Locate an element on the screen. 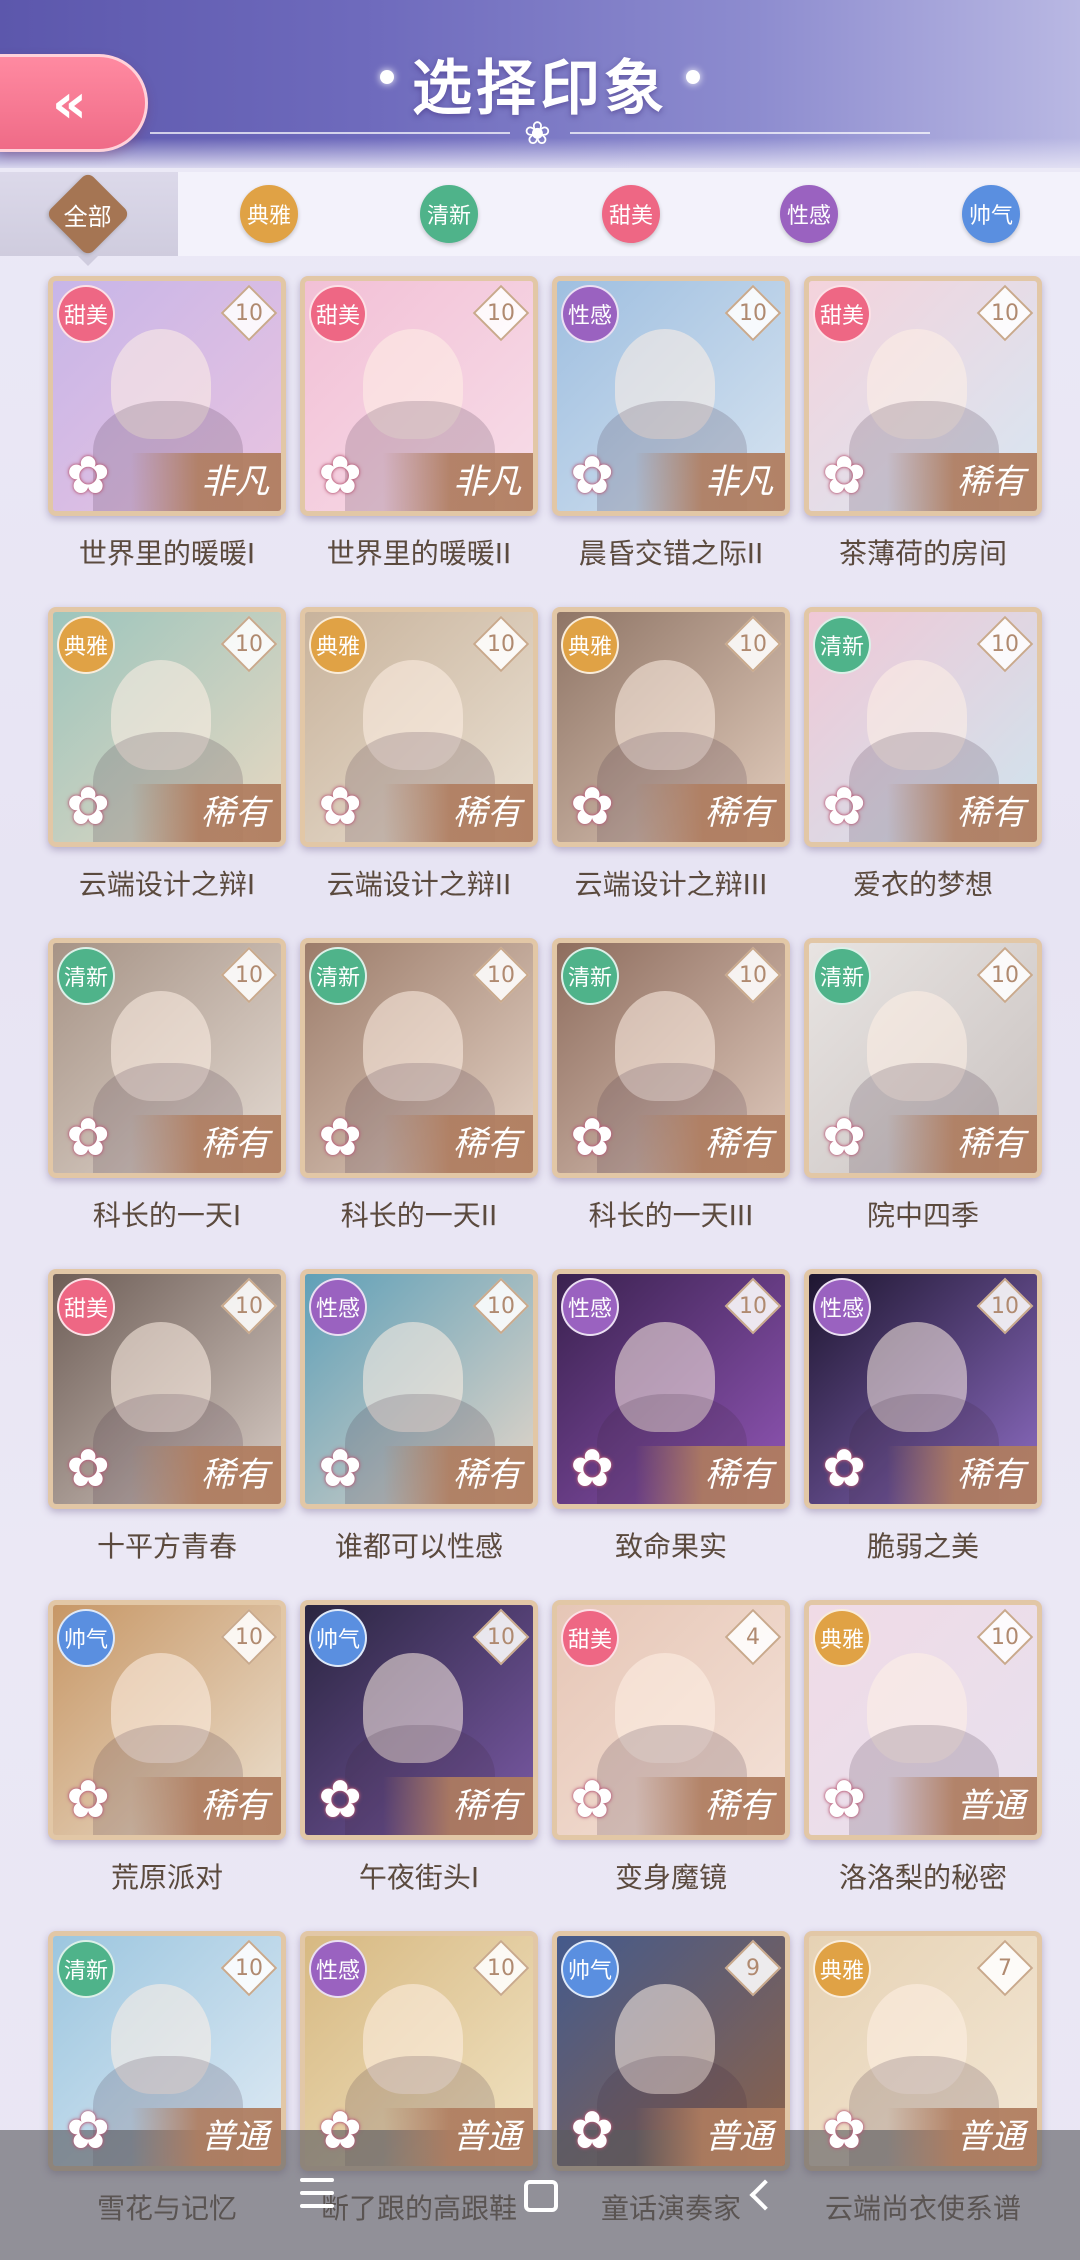  impression-card: 性感 10 ✿ 普通 is located at coordinates (419, 2051).